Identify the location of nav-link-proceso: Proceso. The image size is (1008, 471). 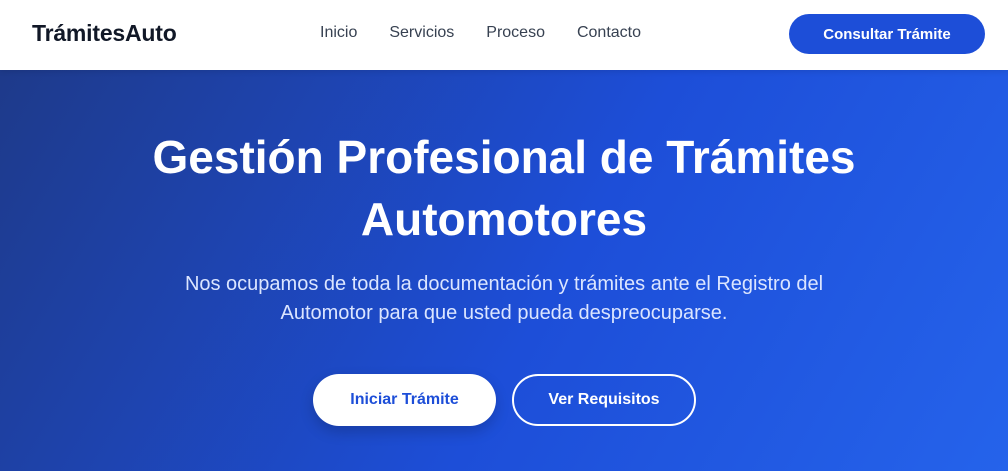
(515, 33).